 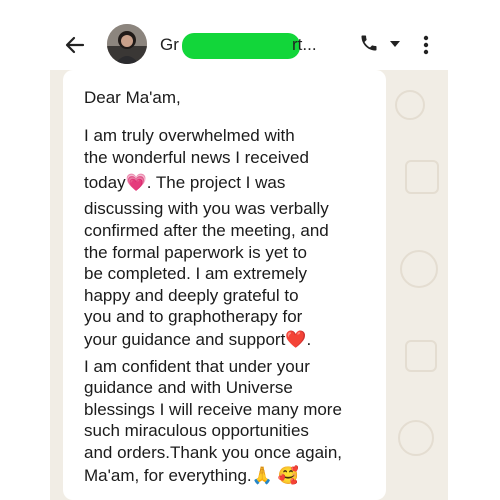 What do you see at coordinates (196, 430) in the screenshot?
I see `message-line: such miraculous opportunities` at bounding box center [196, 430].